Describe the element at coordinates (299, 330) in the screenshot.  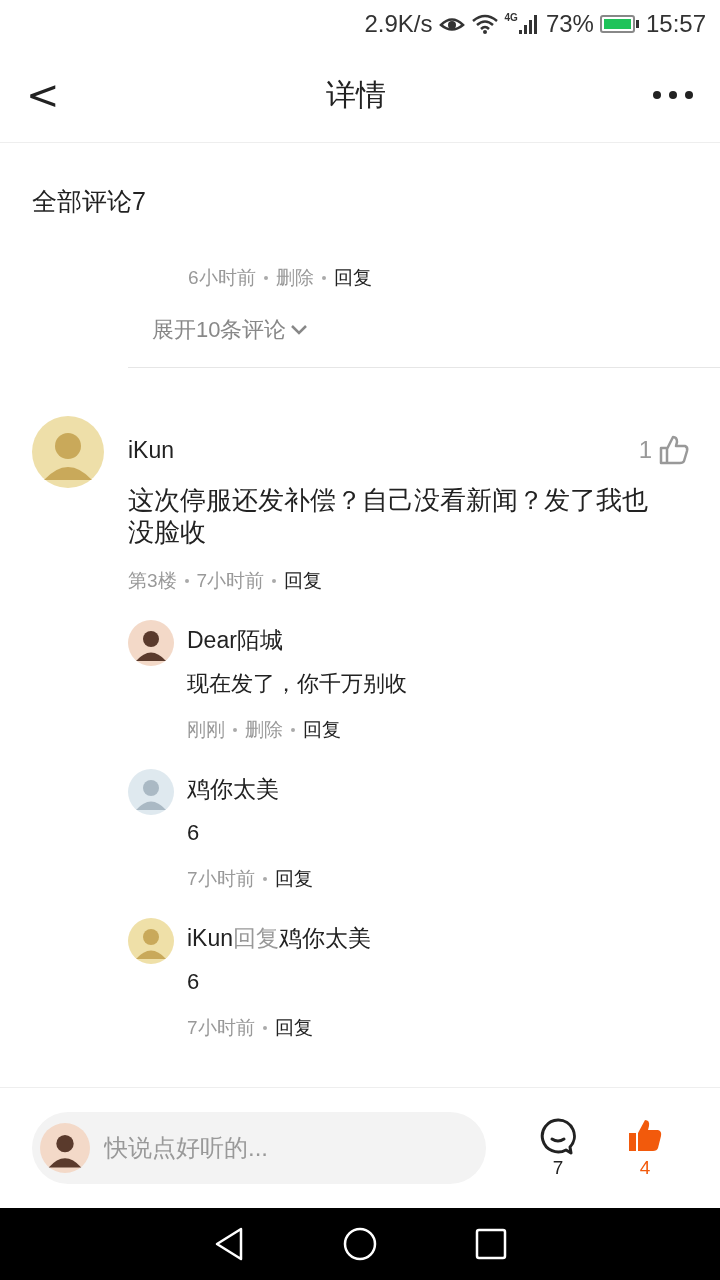
I see `chevron-down-icon` at that location.